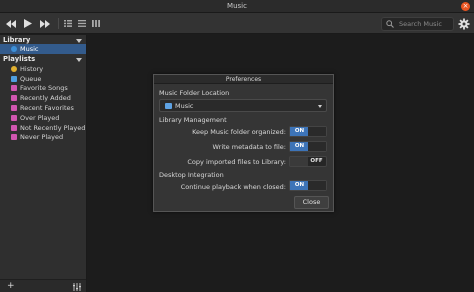 Image resolution: width=474 pixels, height=292 pixels. I want to click on sidebar-item-recently-added: Recently Added, so click(43, 98).